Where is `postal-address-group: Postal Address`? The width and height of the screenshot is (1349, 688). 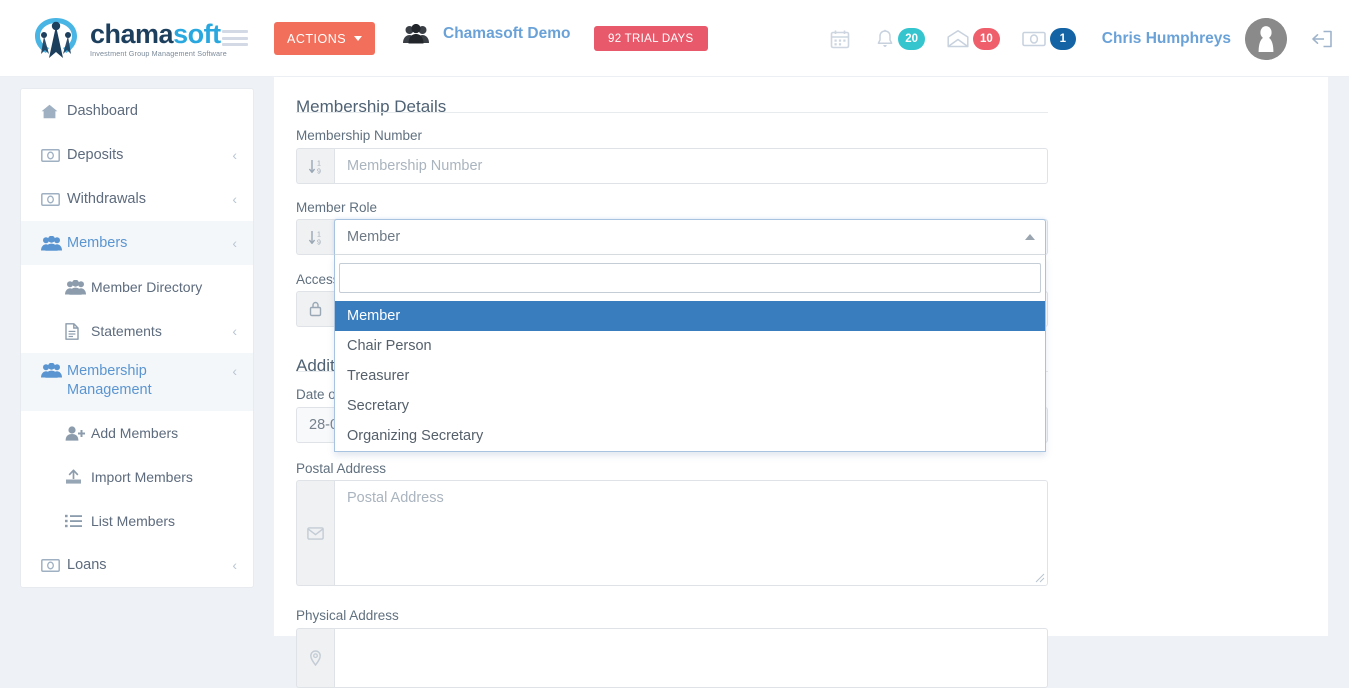
postal-address-group: Postal Address is located at coordinates (672, 533).